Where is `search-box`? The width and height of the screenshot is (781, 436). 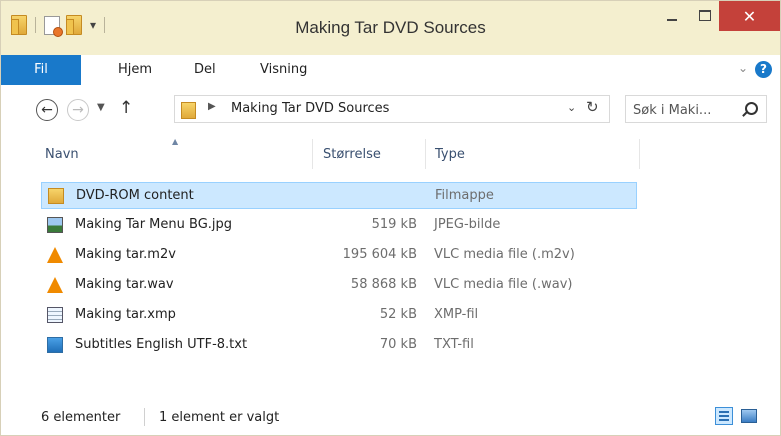
search-box is located at coordinates (696, 109).